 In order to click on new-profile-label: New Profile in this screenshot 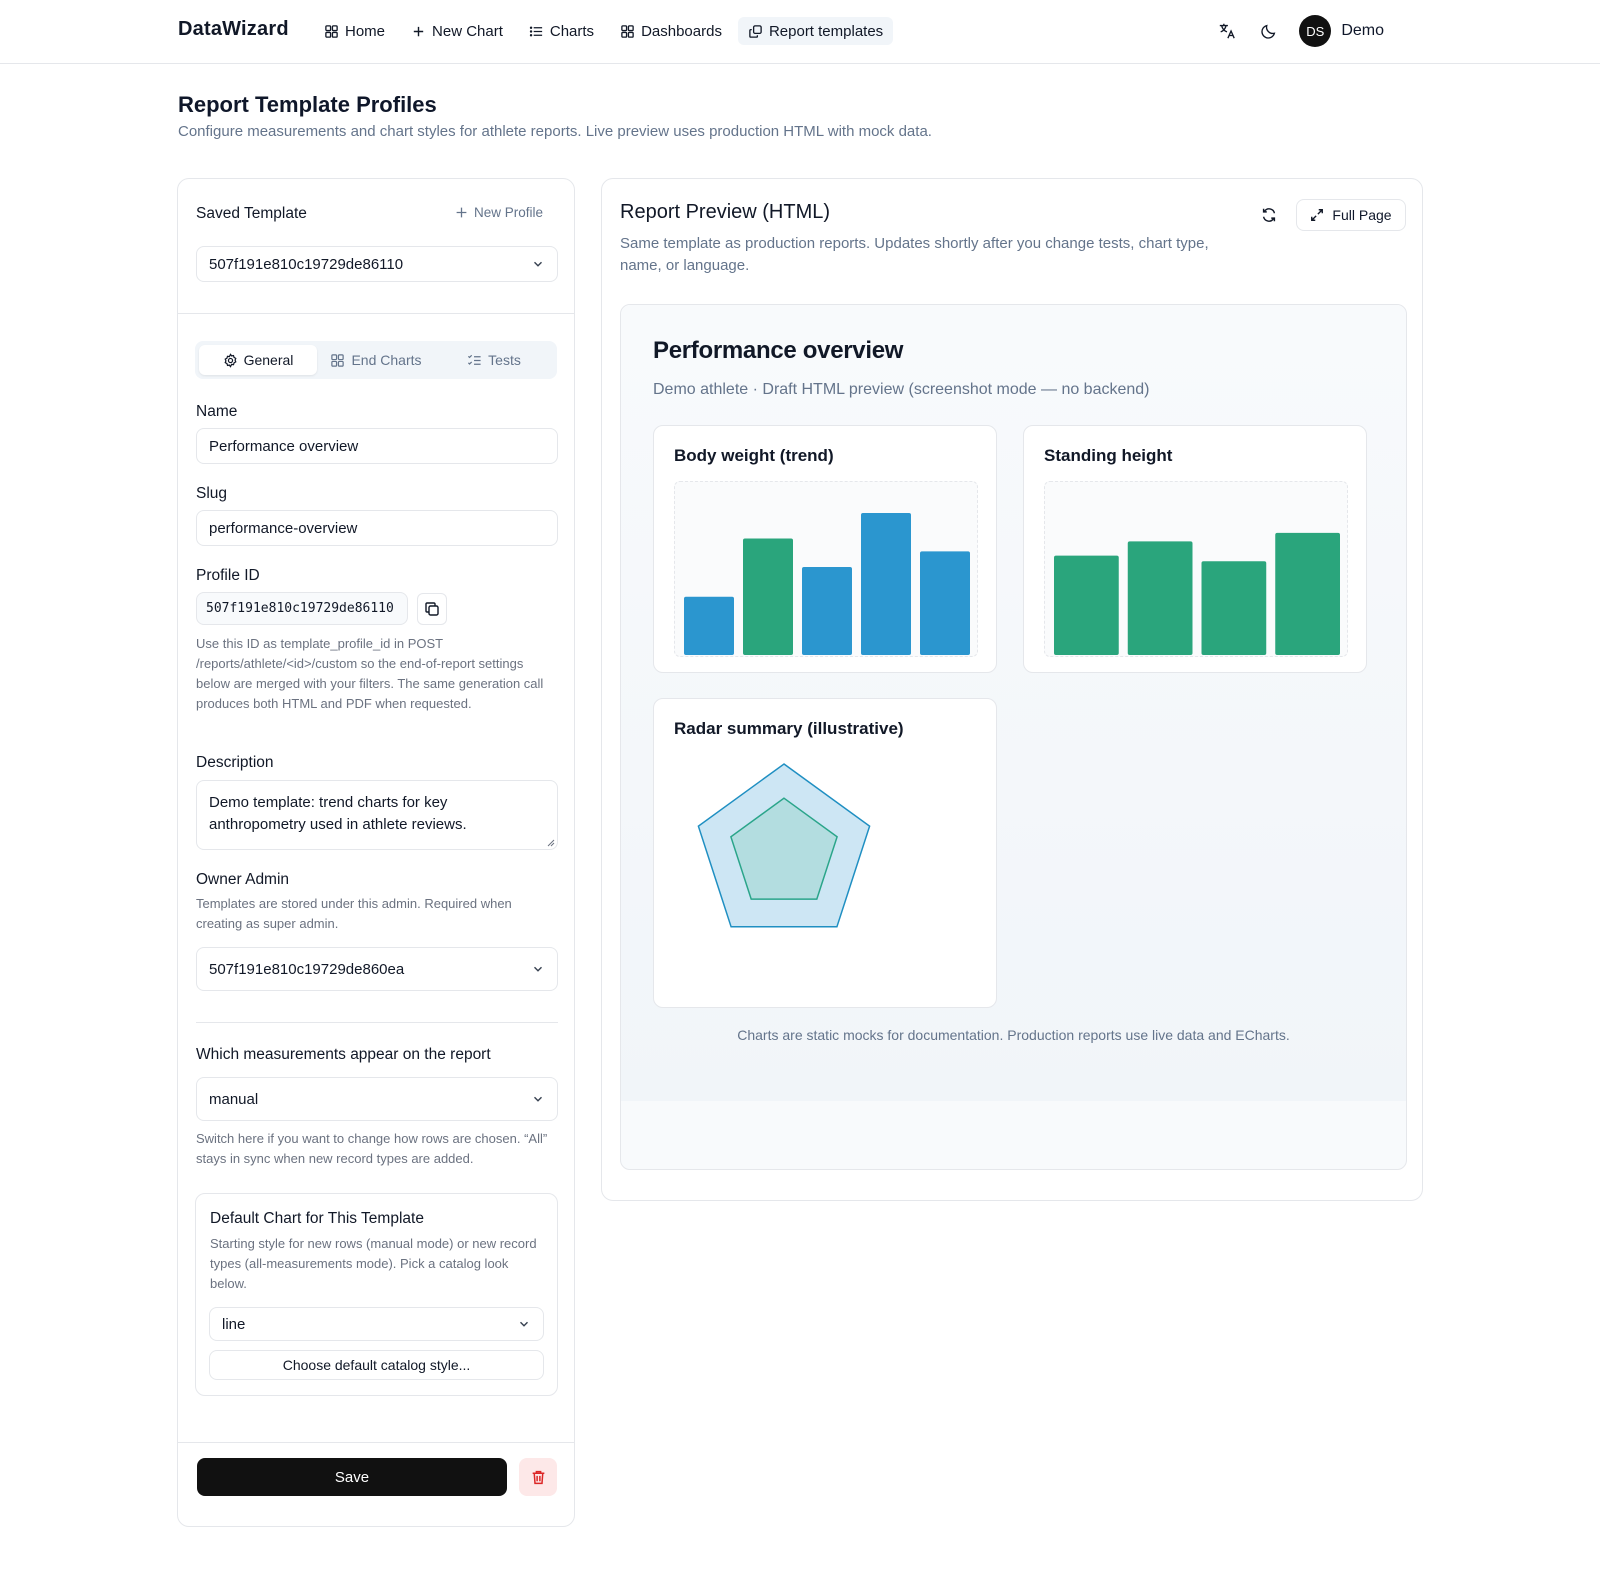, I will do `click(509, 212)`.